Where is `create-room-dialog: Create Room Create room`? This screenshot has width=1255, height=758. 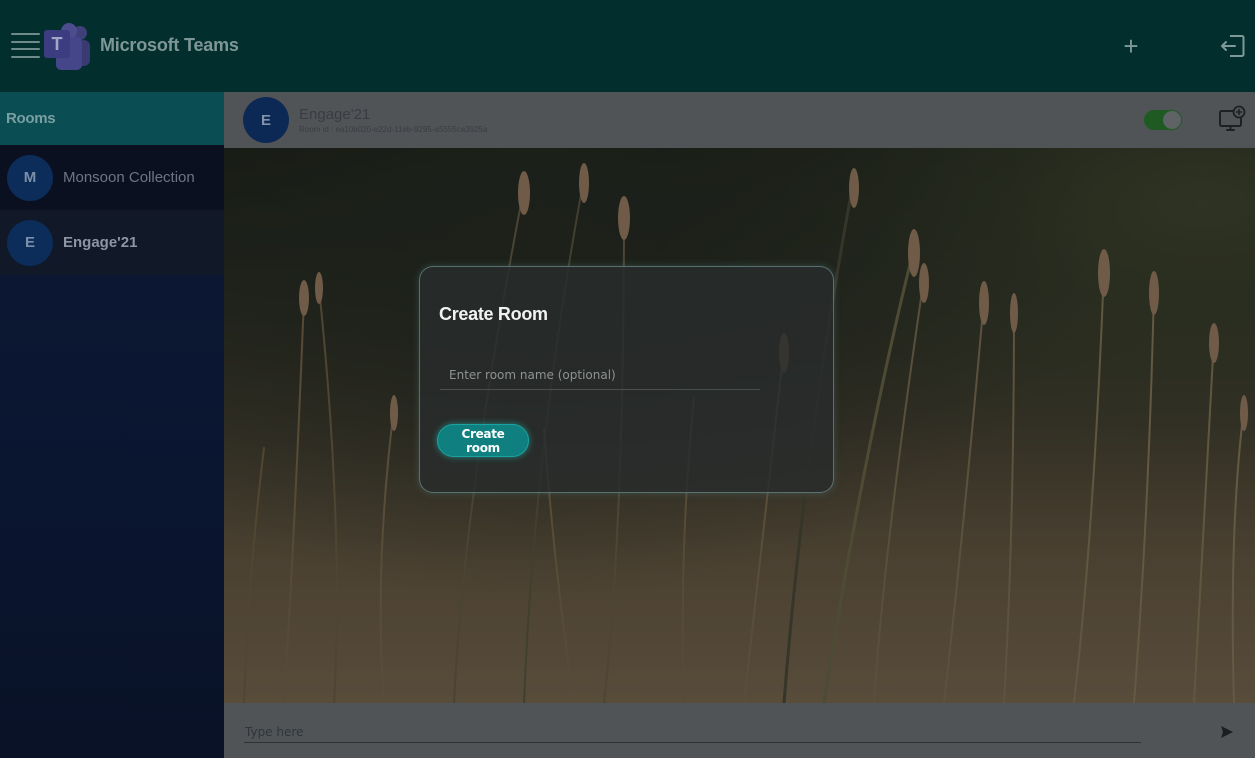 create-room-dialog: Create Room Create room is located at coordinates (626, 379).